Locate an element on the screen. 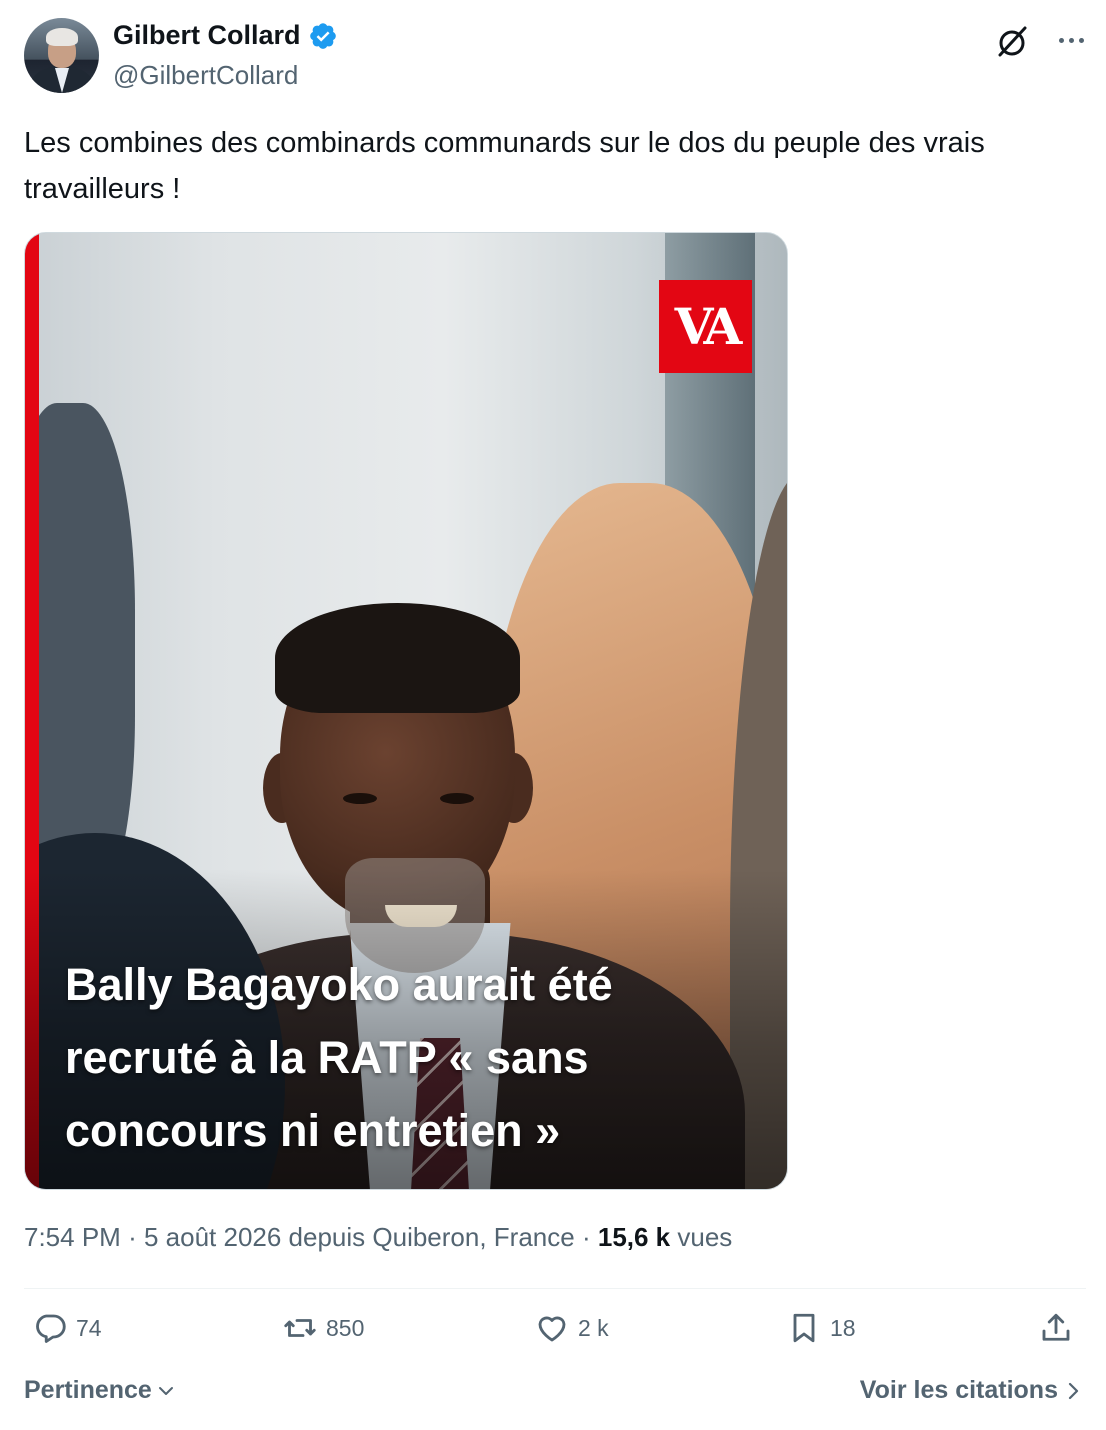  author-handle: @GilbertCollard is located at coordinates (205, 75).